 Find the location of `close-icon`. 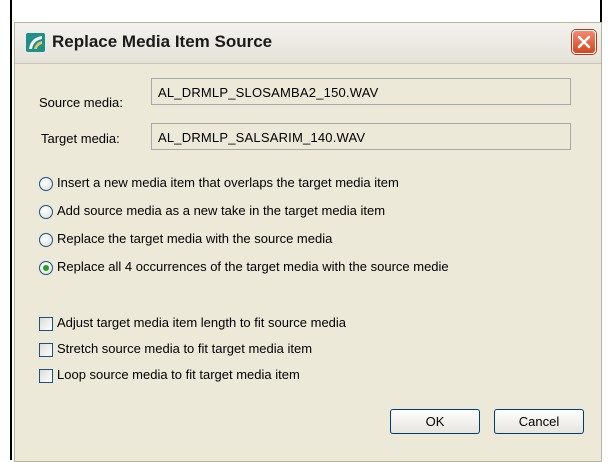

close-icon is located at coordinates (584, 42).